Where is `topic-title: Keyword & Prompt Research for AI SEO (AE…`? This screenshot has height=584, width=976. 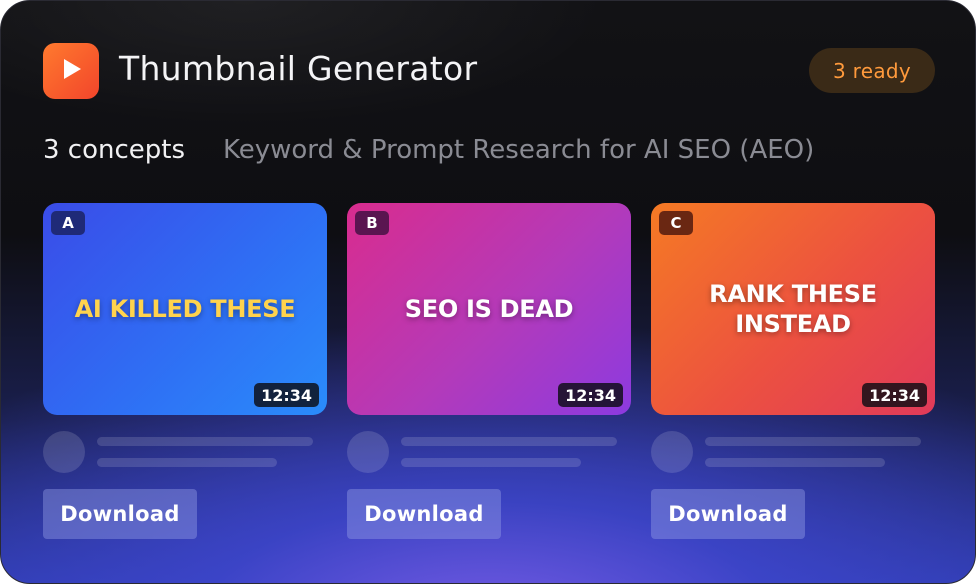
topic-title: Keyword & Prompt Research for AI SEO (AE… is located at coordinates (519, 150).